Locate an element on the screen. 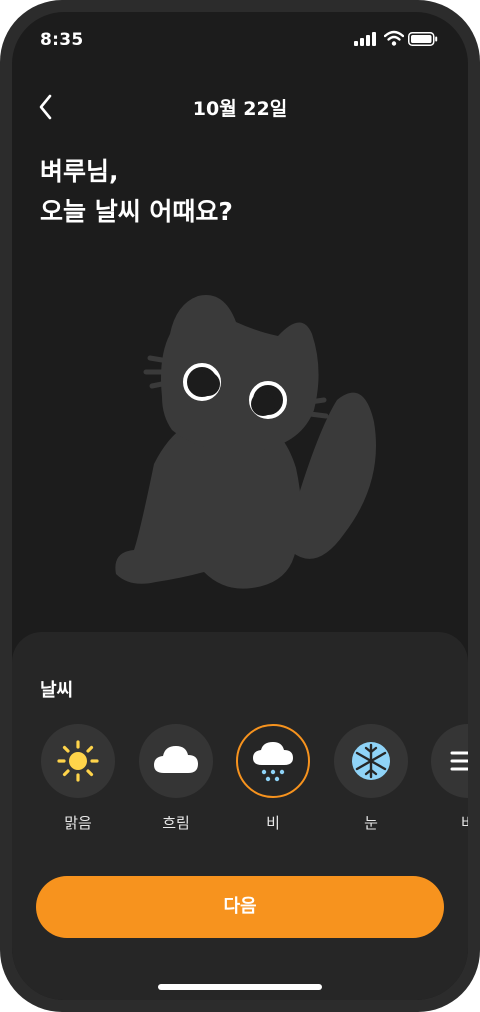 The width and height of the screenshot is (480, 1012). wind-icon is located at coordinates (459, 761).